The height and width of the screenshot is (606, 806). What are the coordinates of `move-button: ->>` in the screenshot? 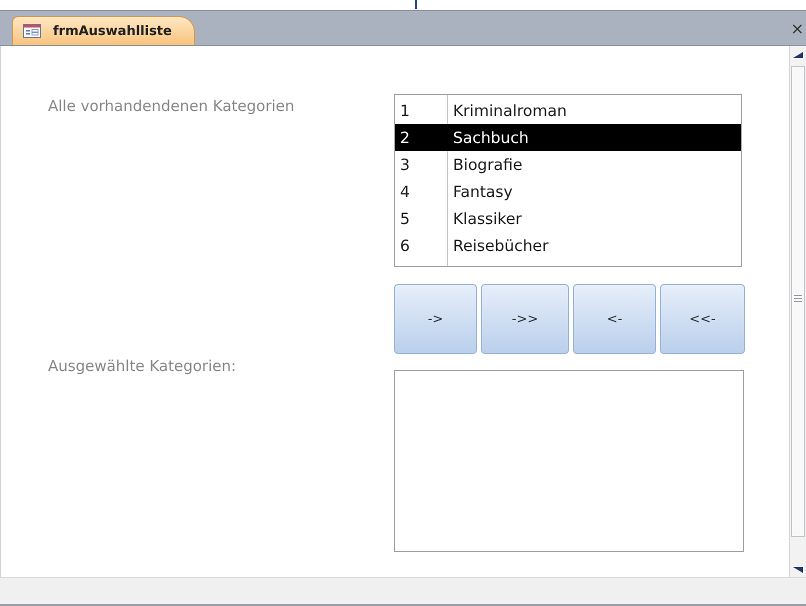 It's located at (525, 319).